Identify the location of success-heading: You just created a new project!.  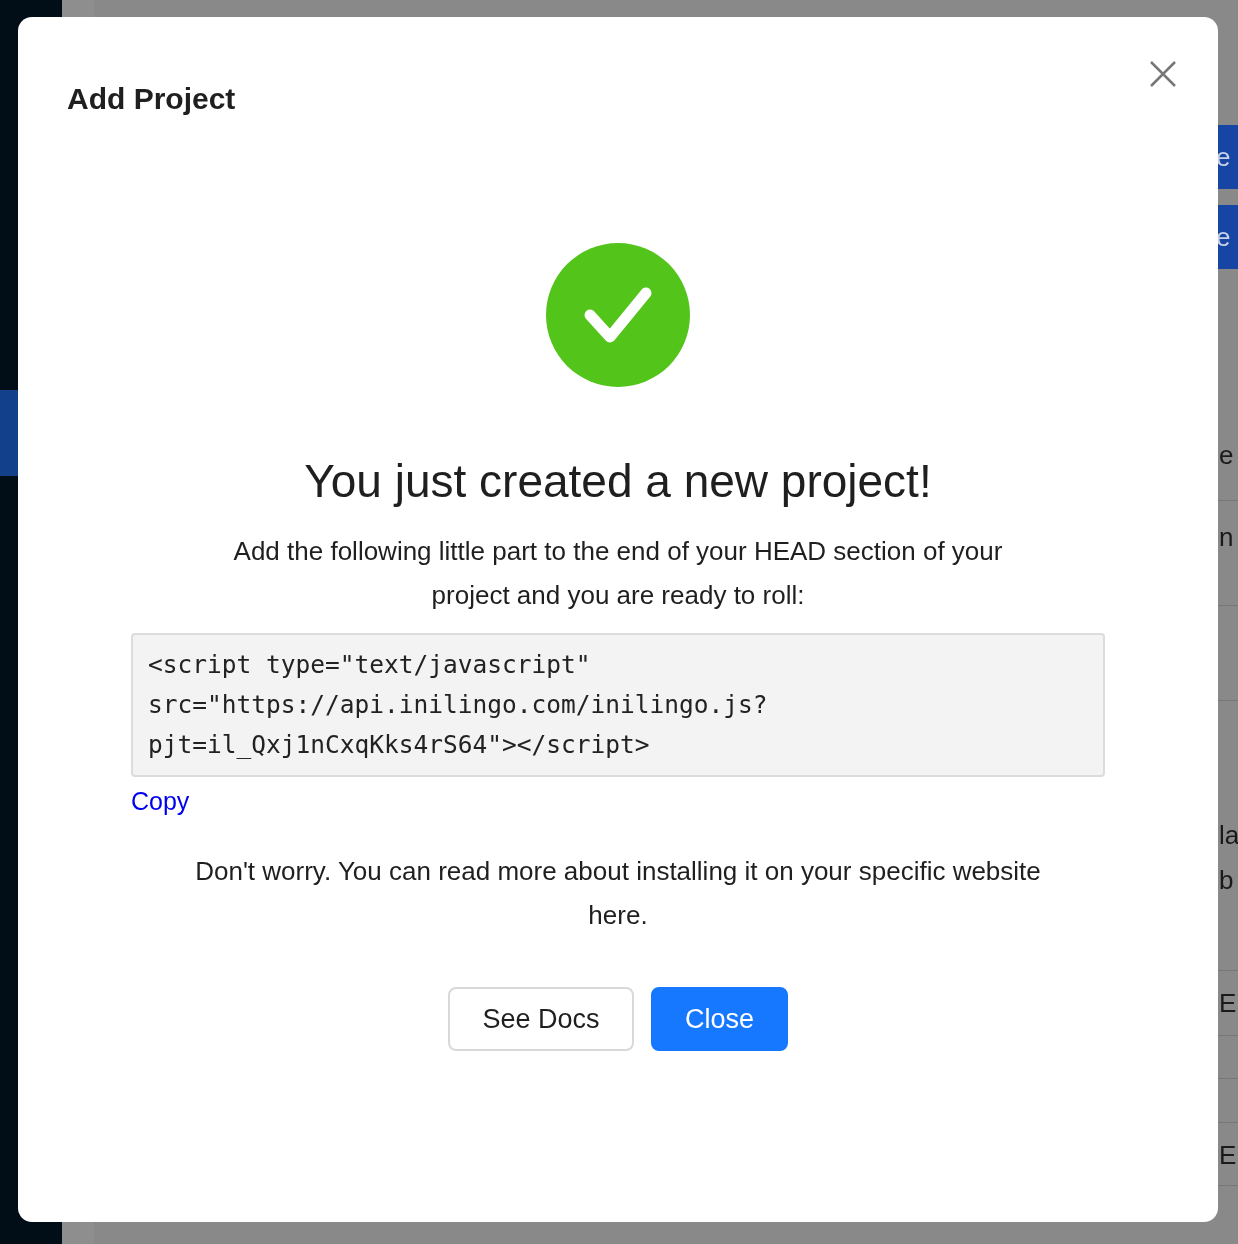
(618, 481).